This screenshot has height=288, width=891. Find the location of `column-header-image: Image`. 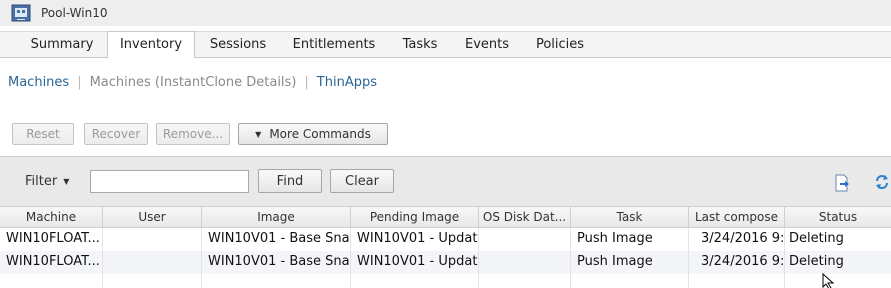

column-header-image: Image is located at coordinates (276, 217).